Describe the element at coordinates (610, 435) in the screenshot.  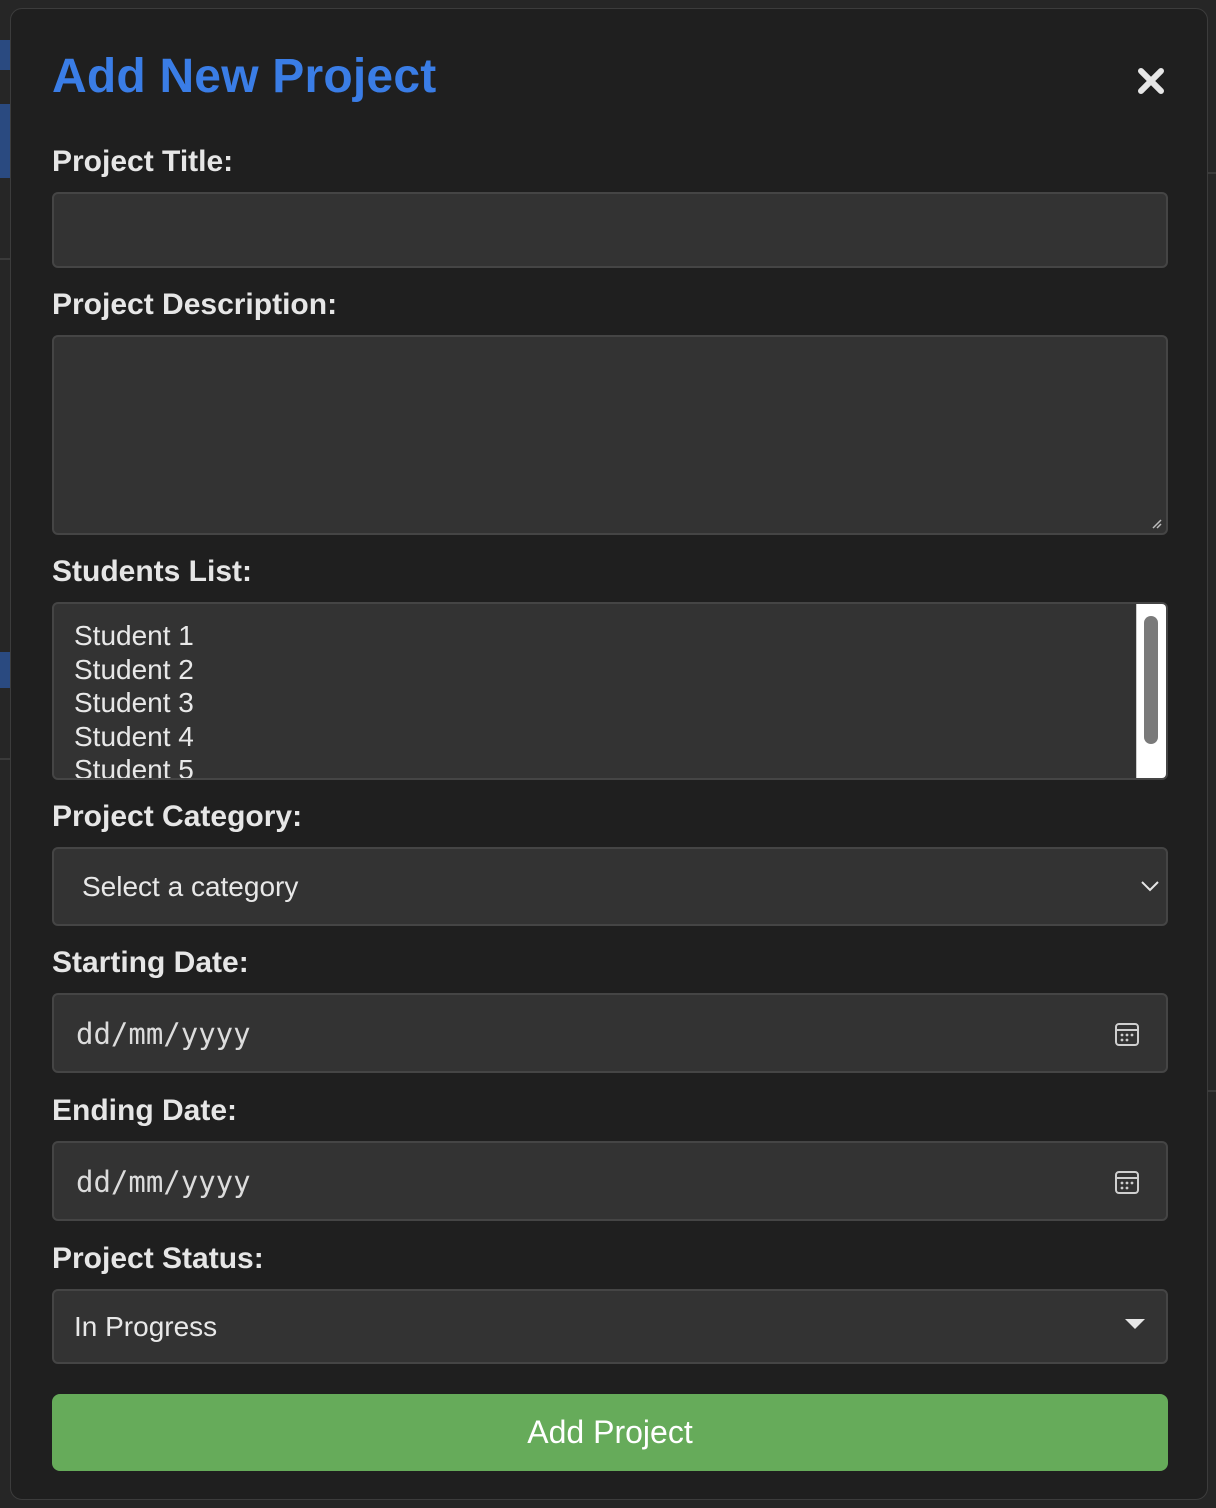
I see `project-description-textarea` at that location.